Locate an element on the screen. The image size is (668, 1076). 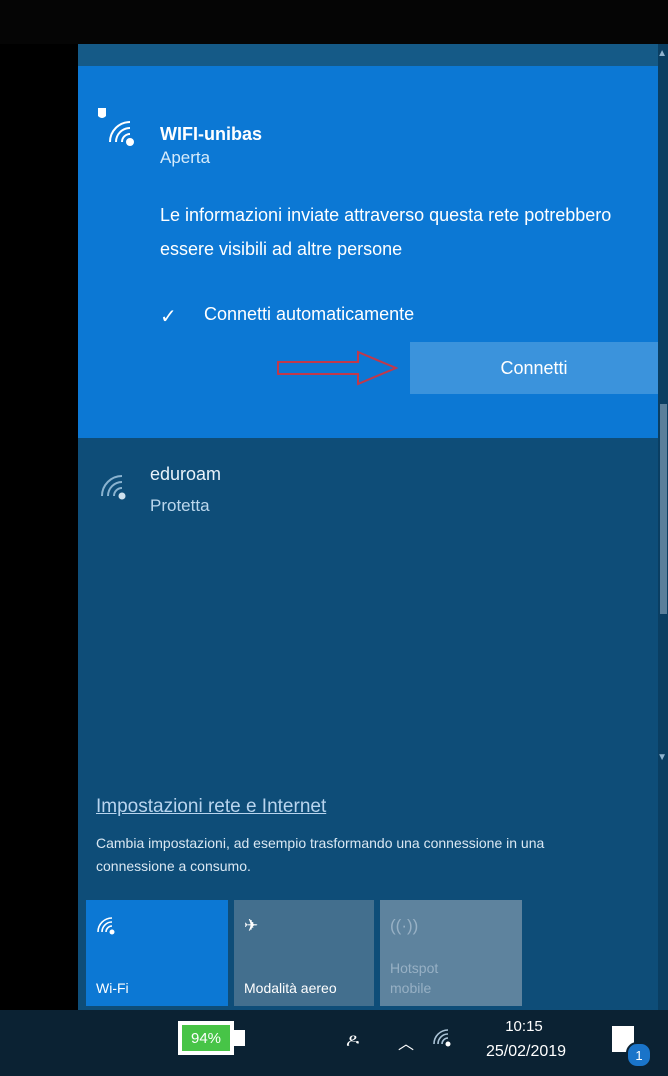
hotspot-label-line2: mobile is located at coordinates (411, 988).